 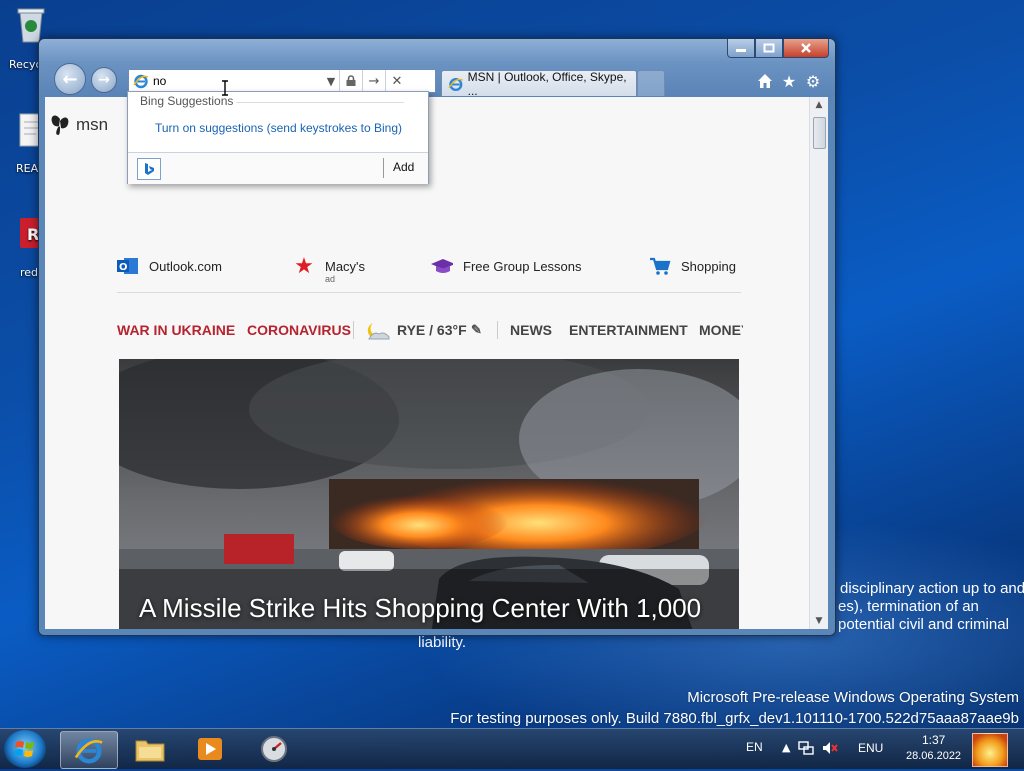 I want to click on nav-entertainment: ENTERTAINMENT, so click(x=628, y=330).